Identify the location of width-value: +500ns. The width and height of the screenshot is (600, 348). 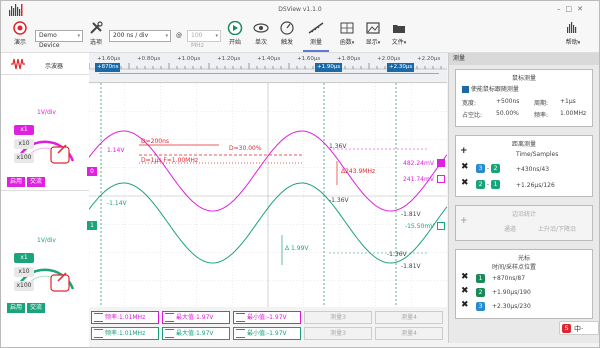
(508, 101).